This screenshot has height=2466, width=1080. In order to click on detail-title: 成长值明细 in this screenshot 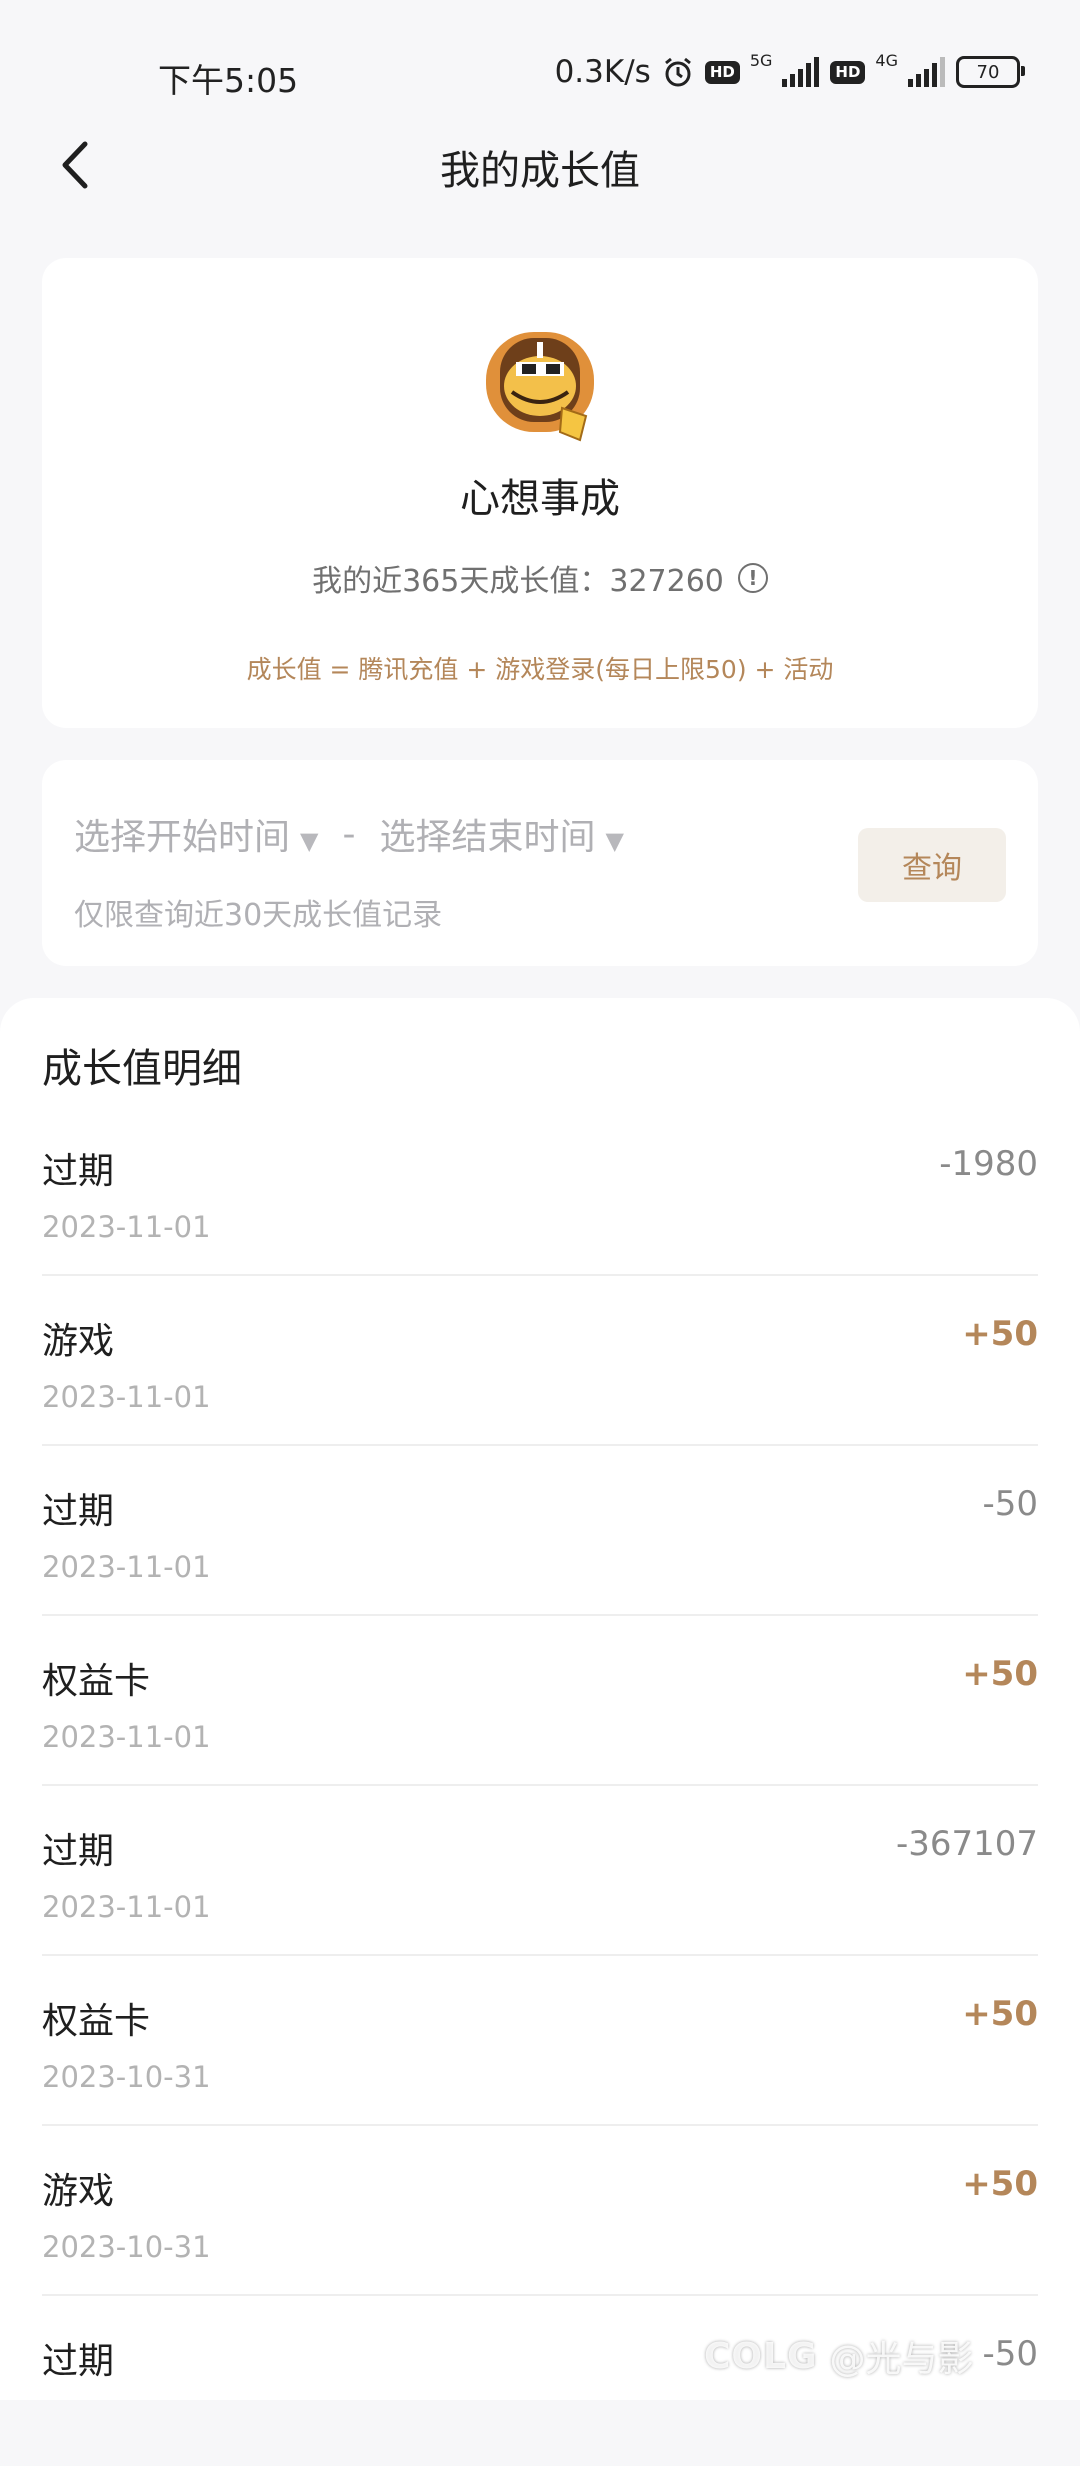, I will do `click(142, 1069)`.